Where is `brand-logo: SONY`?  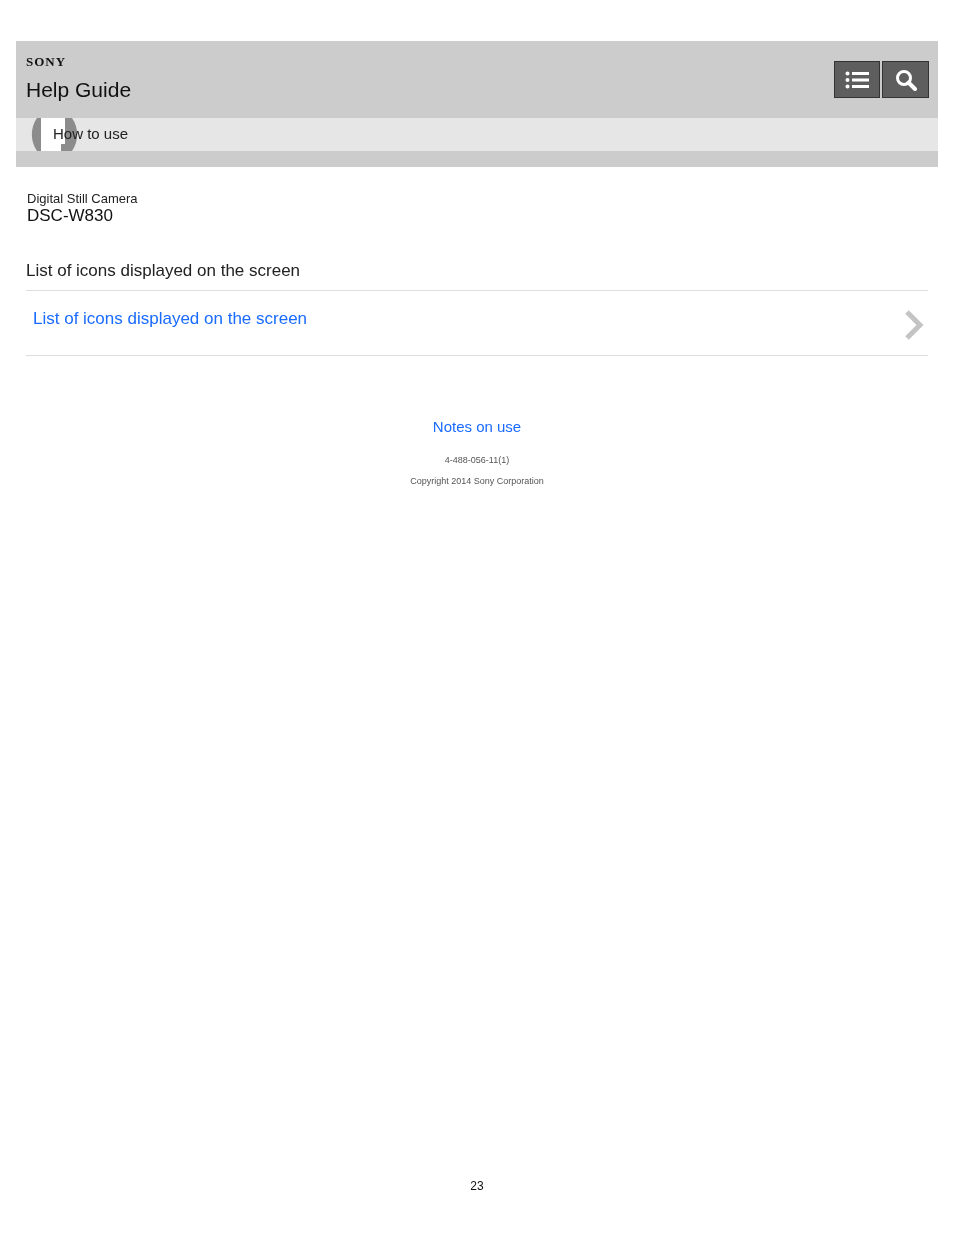 brand-logo: SONY is located at coordinates (47, 62).